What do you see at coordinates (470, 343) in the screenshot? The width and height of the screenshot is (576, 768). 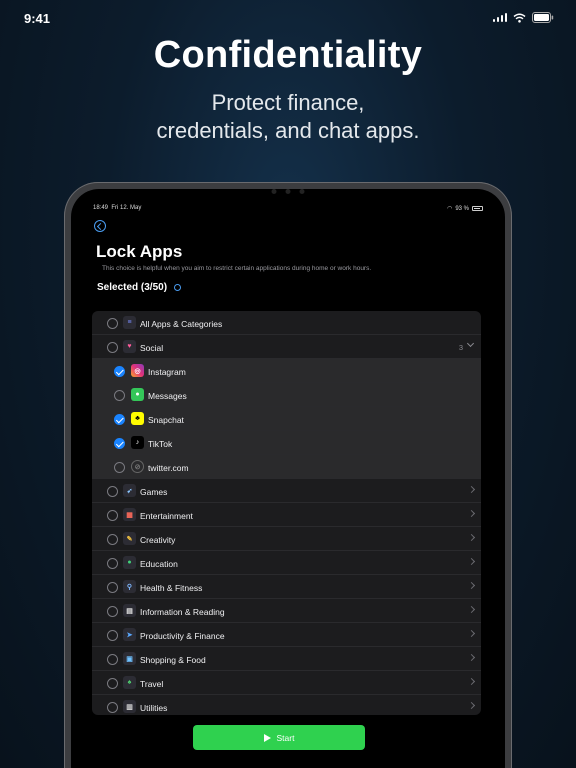 I see `chevron-down-icon` at bounding box center [470, 343].